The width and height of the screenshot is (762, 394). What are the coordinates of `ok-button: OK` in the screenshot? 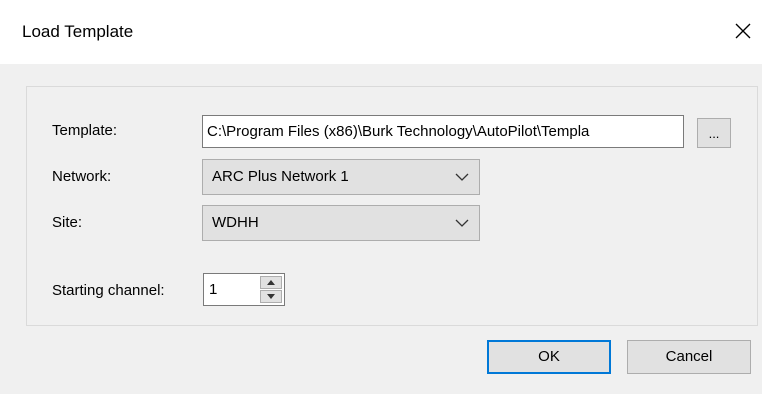 It's located at (549, 357).